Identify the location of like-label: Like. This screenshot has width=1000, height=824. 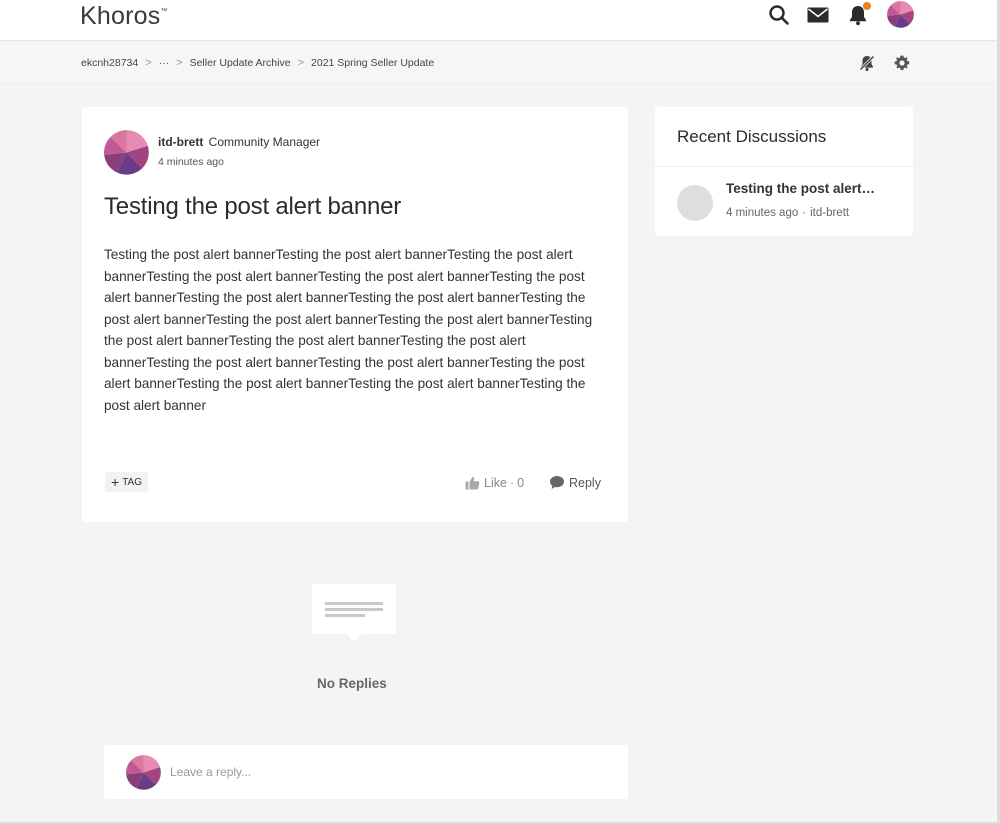
(495, 483).